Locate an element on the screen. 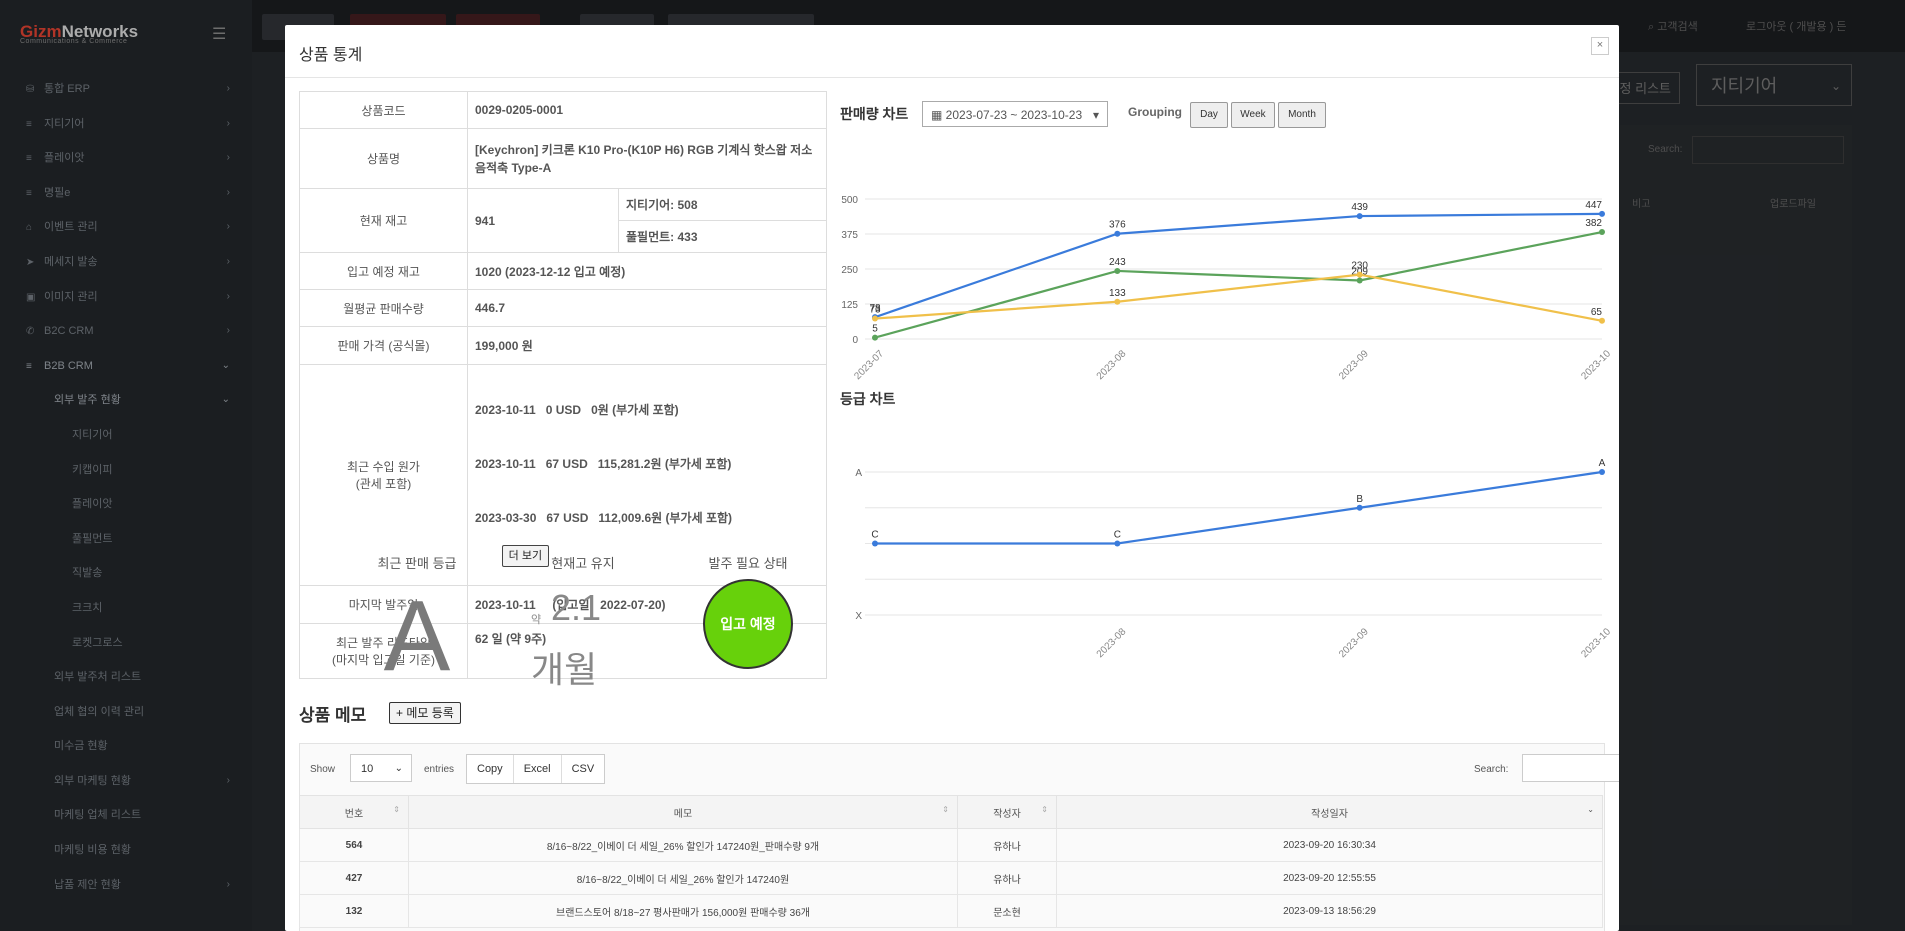 The height and width of the screenshot is (931, 1905). stock-value: 941 is located at coordinates (543, 220).